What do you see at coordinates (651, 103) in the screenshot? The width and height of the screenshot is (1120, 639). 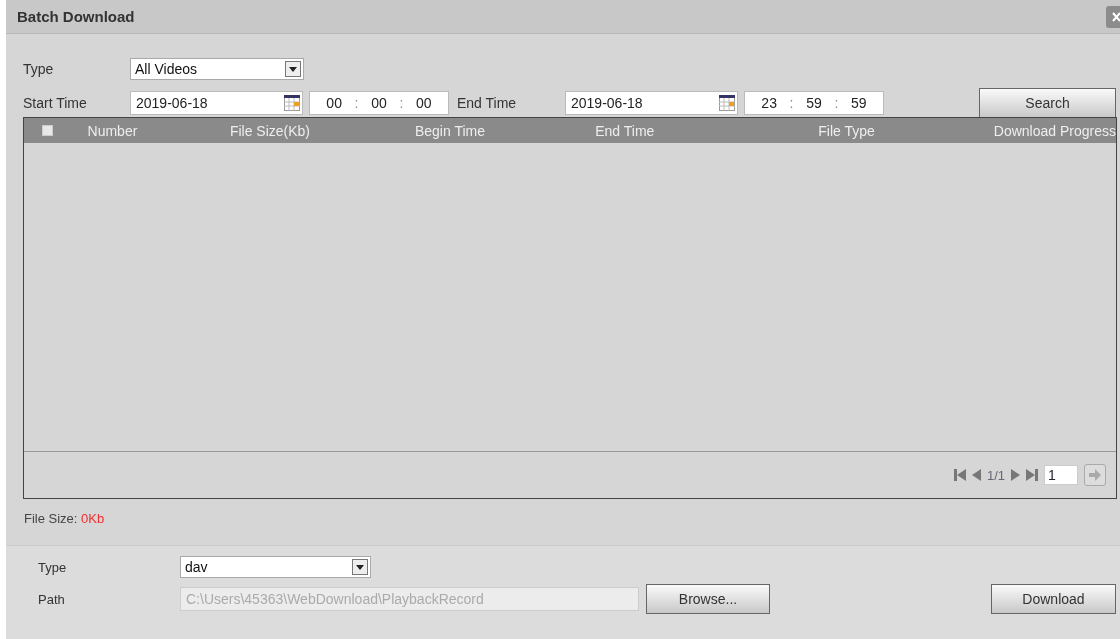 I see `end-date-field: 2019-06-18` at bounding box center [651, 103].